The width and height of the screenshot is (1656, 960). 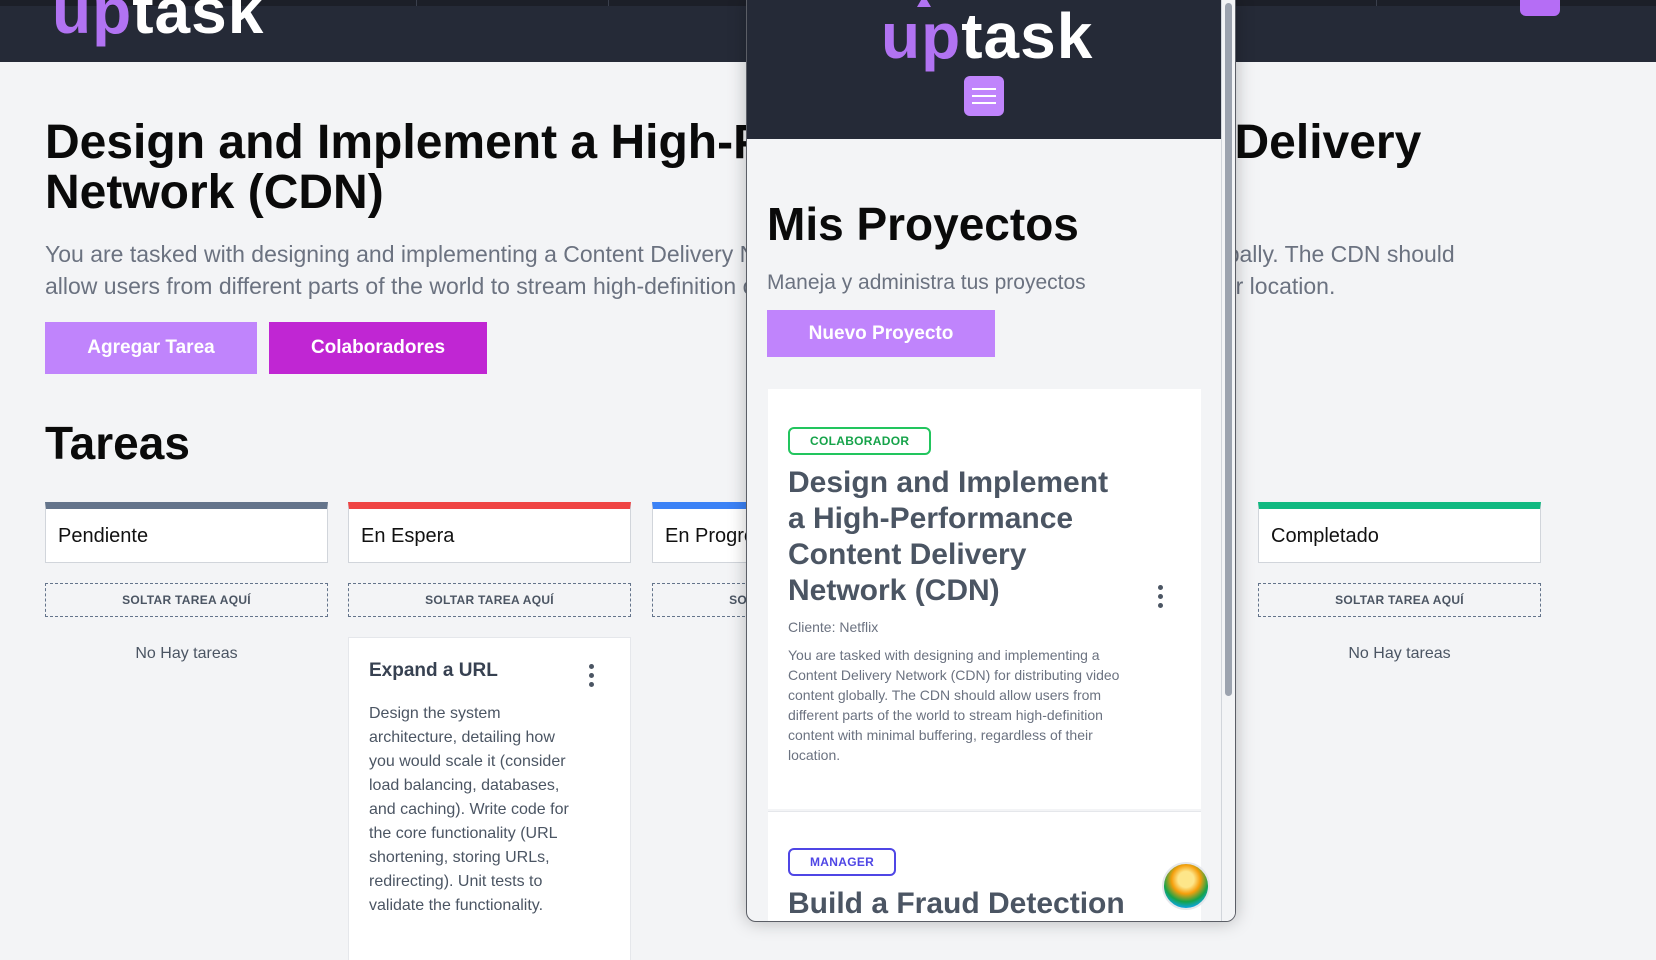 I want to click on project-card: MANAGER Build a Fraud Detection, so click(x=984, y=866).